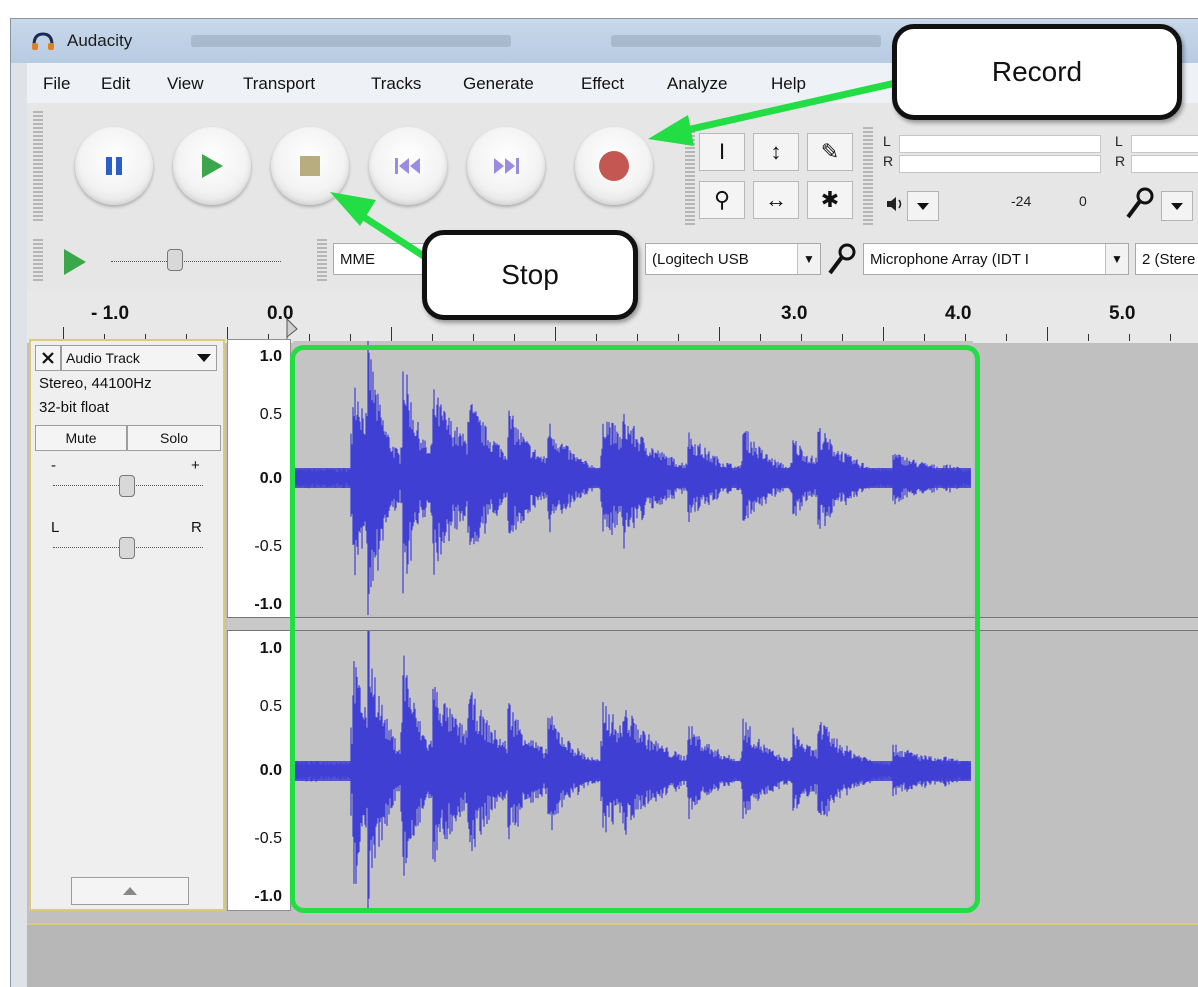 Image resolution: width=1198 pixels, height=987 pixels. What do you see at coordinates (774, 112) in the screenshot?
I see `record-callout-arrow` at bounding box center [774, 112].